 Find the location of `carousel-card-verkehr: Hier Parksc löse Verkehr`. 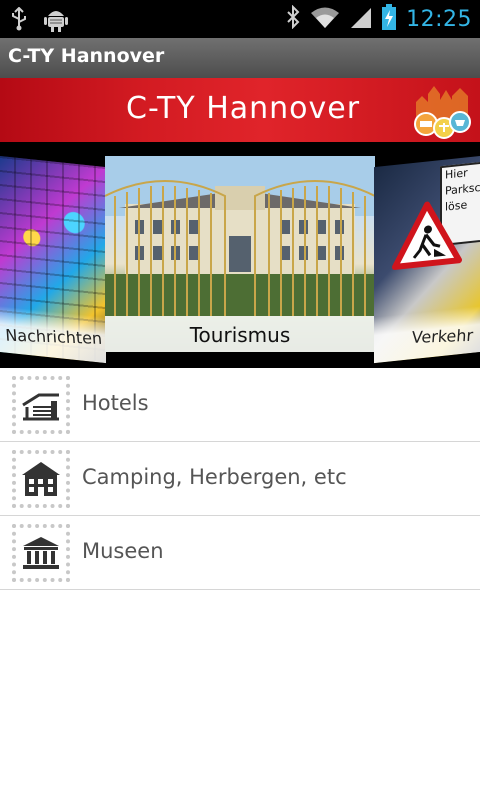

carousel-card-verkehr: Hier Parksc löse Verkehr is located at coordinates (427, 260).